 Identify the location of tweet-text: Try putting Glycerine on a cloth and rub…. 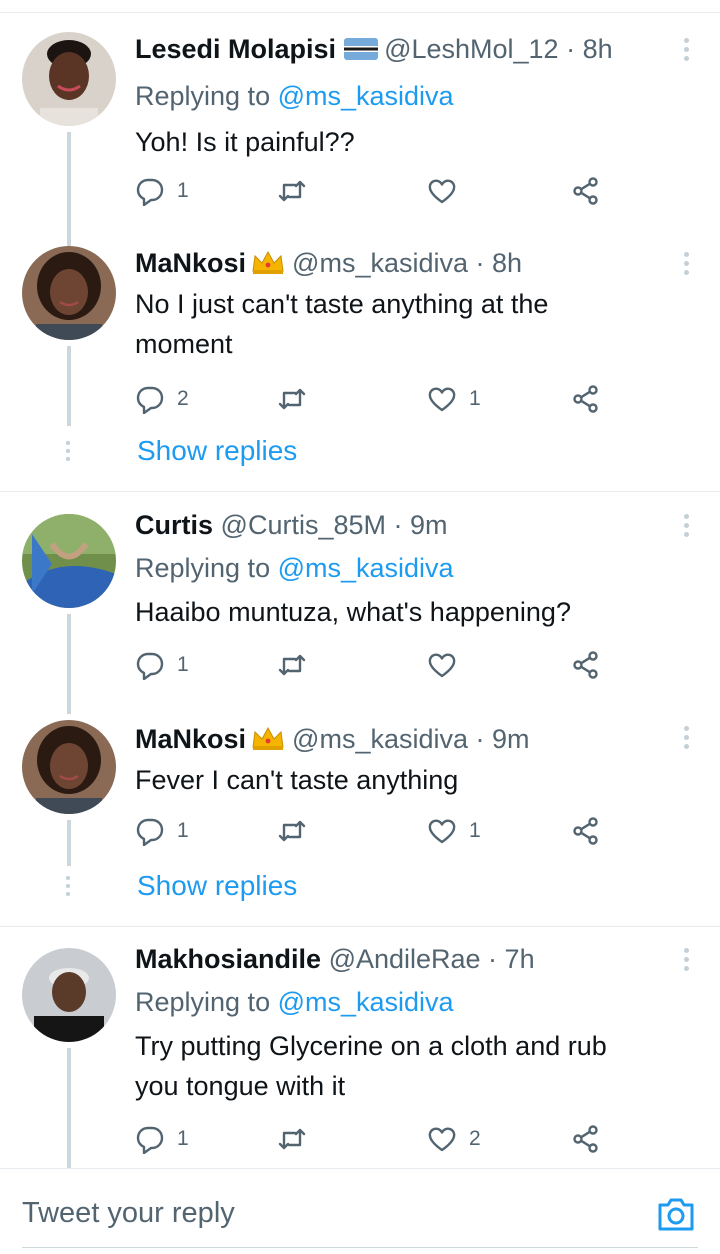
(371, 1066).